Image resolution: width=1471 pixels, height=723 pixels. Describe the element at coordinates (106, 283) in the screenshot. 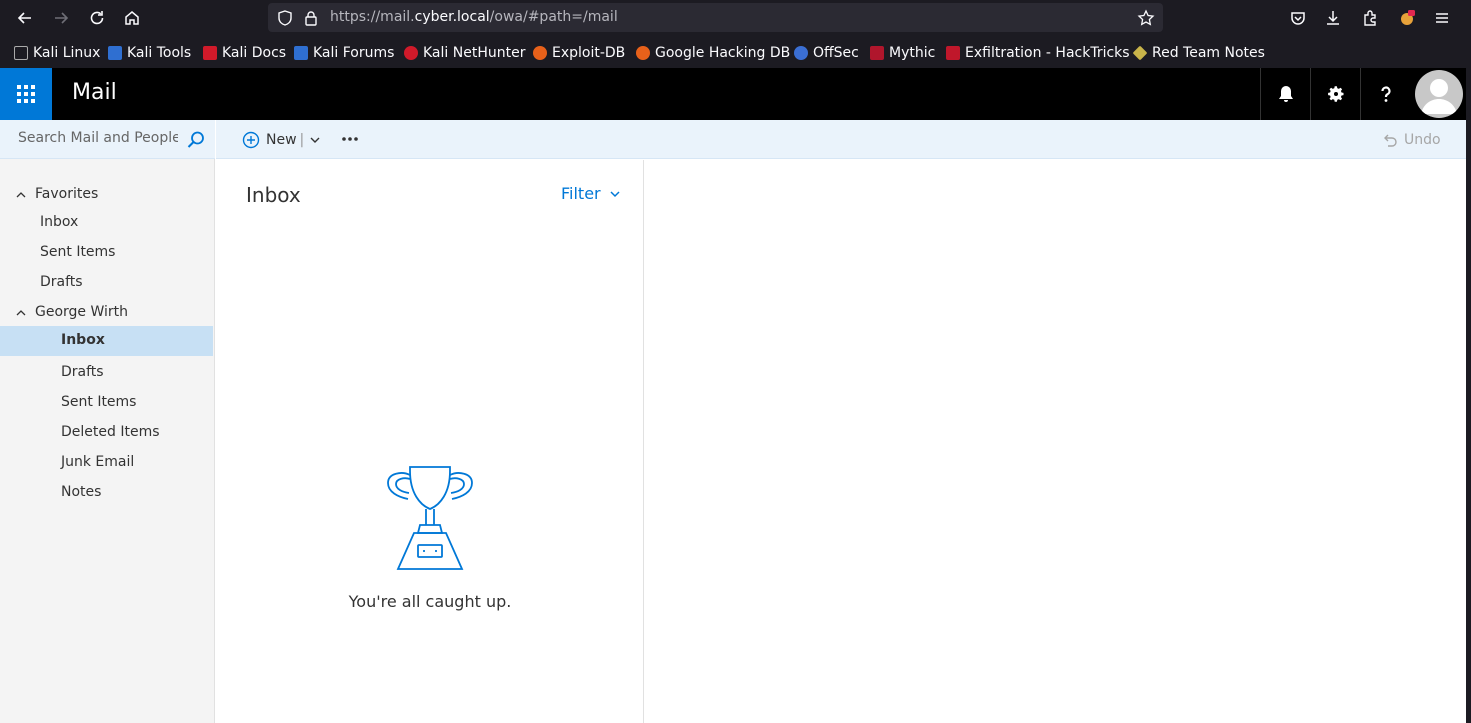

I see `favorite-item-drafts: Drafts` at that location.